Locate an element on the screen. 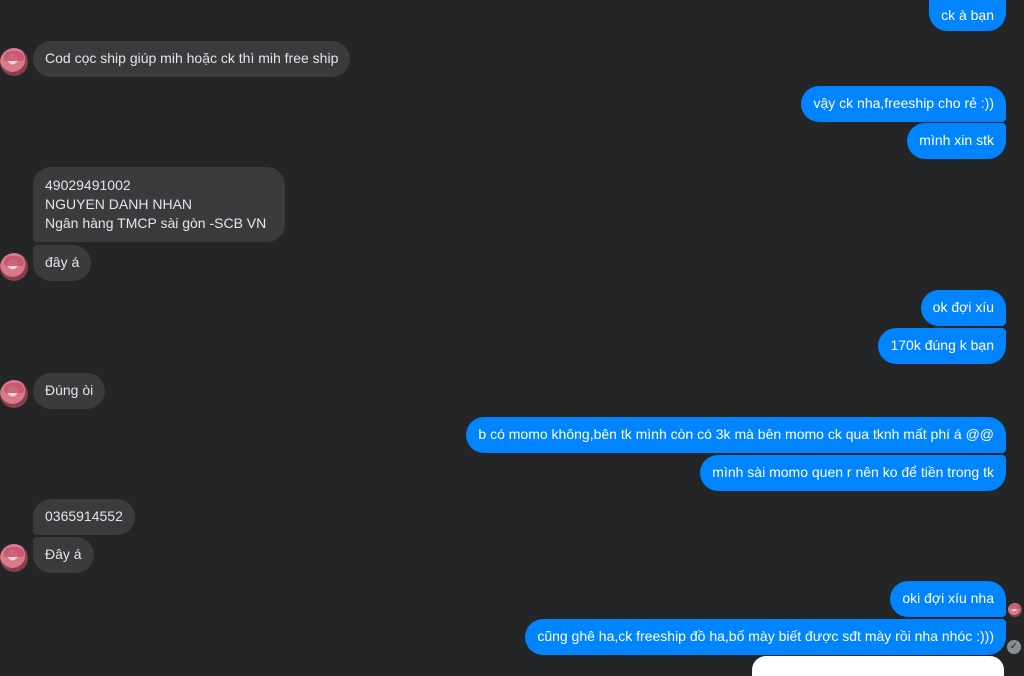 This screenshot has height=676, width=1024. message-text: 170k đúng k bạn is located at coordinates (942, 345).